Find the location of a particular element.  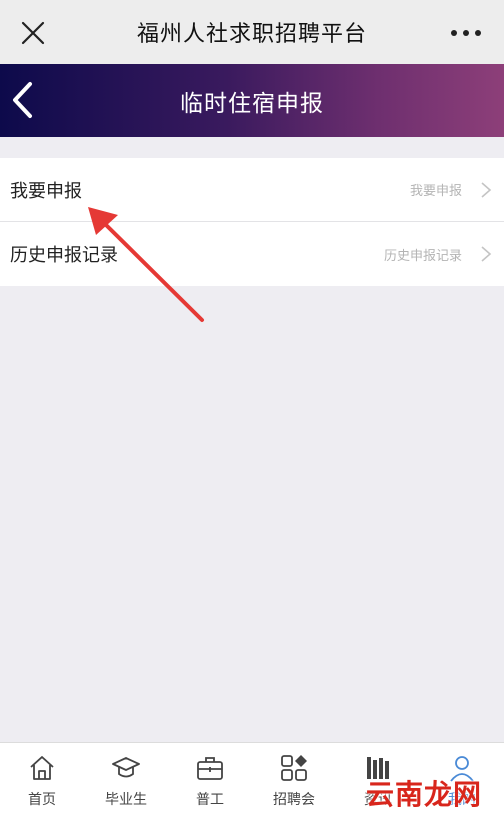

app-title: 福州人社求职招聘平台 is located at coordinates (251, 34).